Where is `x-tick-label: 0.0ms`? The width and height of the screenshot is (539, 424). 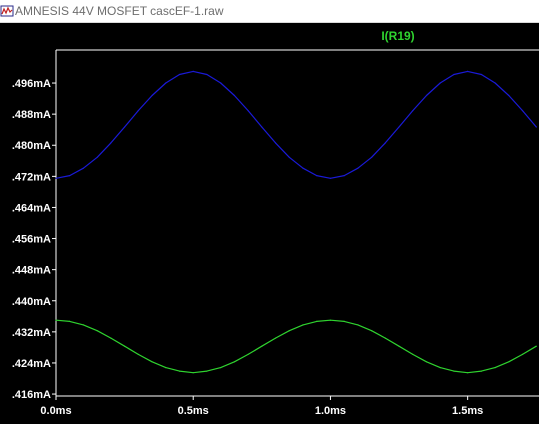
x-tick-label: 0.0ms is located at coordinates (55, 411).